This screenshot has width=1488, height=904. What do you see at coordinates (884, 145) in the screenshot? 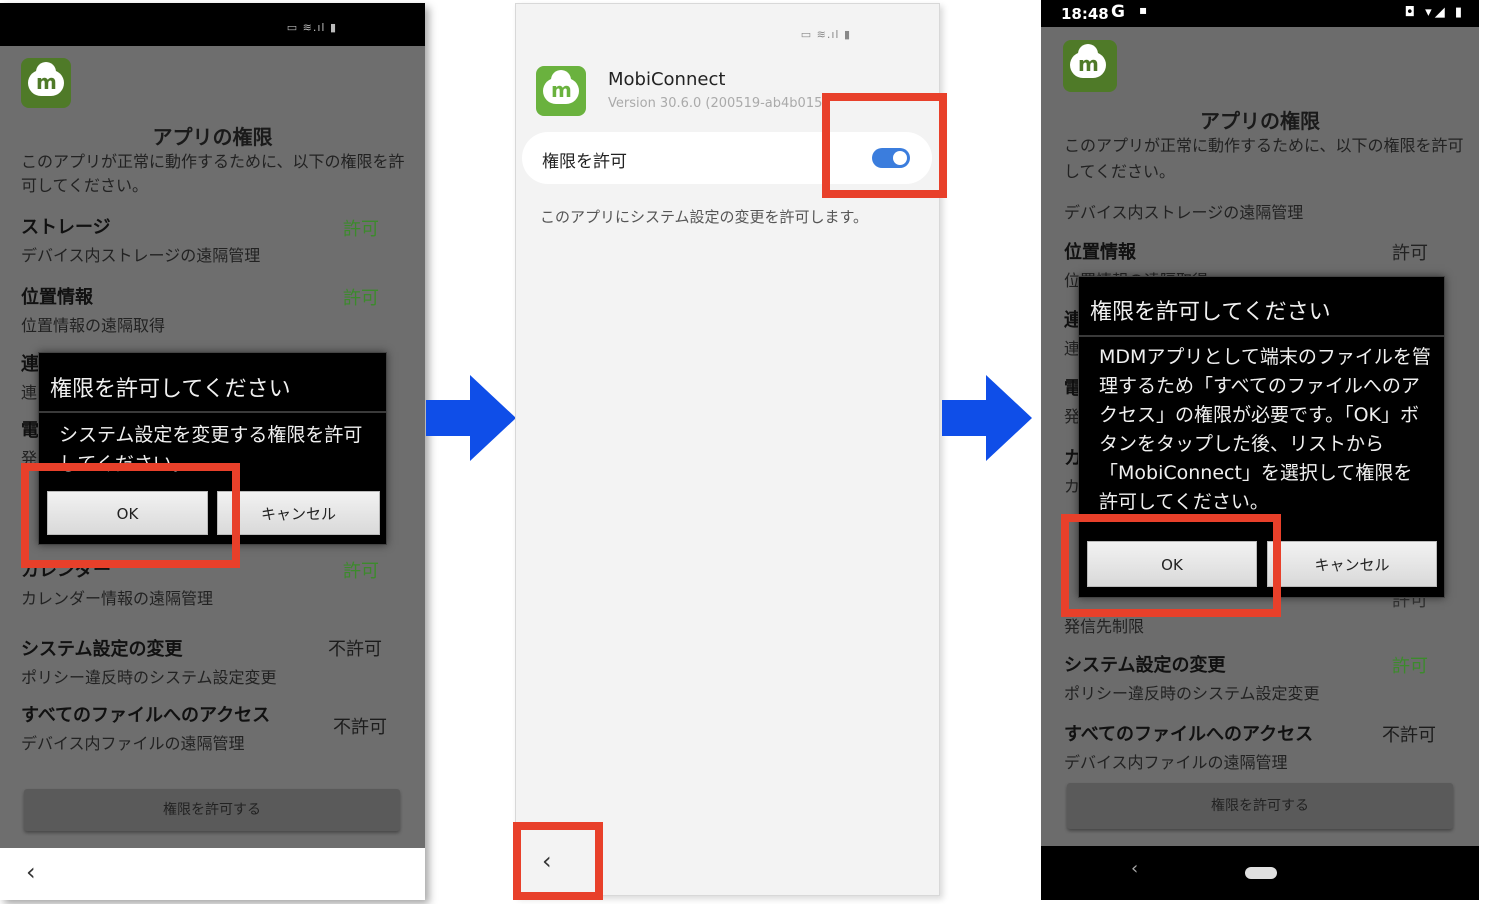
I see `toggle-highlight` at bounding box center [884, 145].